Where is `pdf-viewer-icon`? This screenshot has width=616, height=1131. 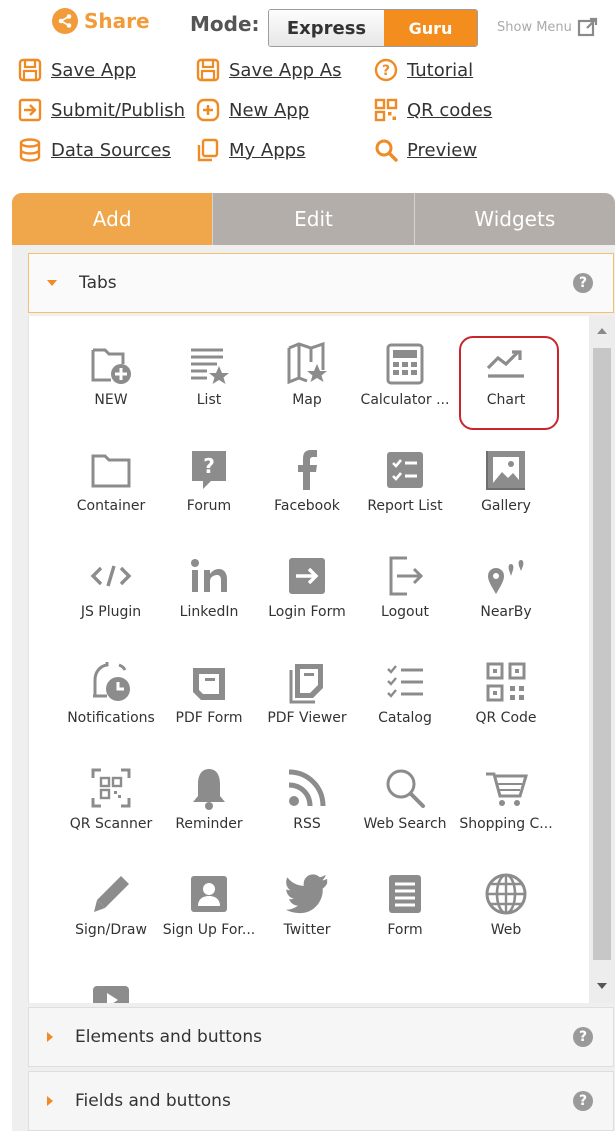
pdf-viewer-icon is located at coordinates (306, 684).